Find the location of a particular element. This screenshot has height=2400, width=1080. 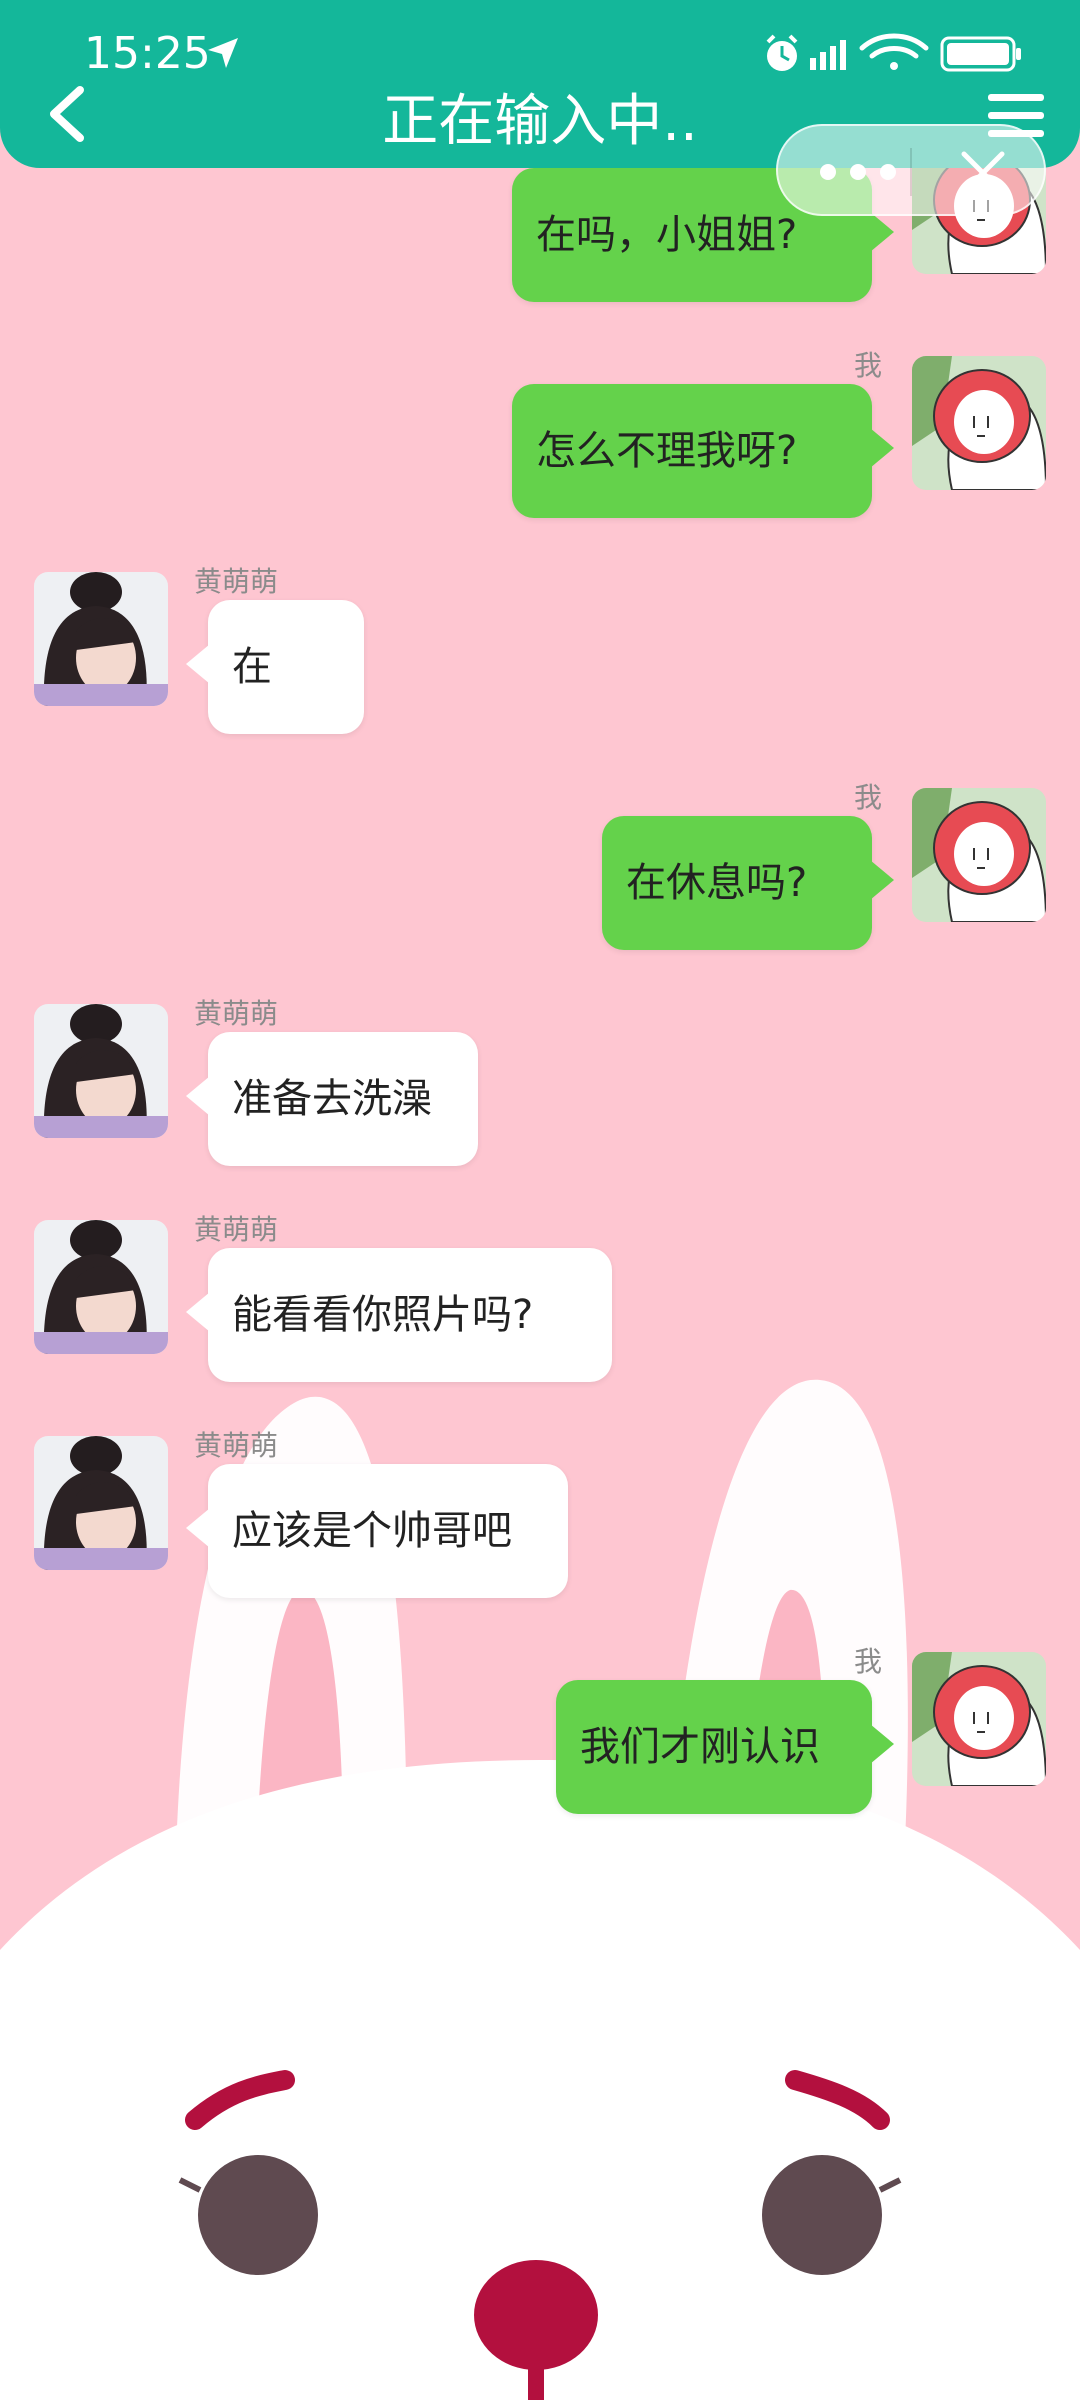

message-bubble-me: 怎么不理我呀? is located at coordinates (703, 451).